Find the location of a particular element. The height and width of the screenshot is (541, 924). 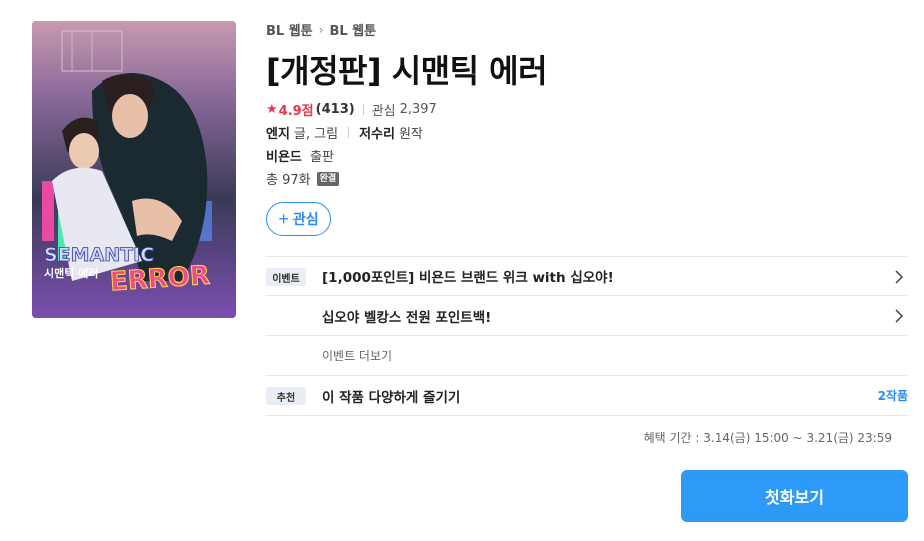

event-more-link: 이벤트 더보기 is located at coordinates (357, 355).